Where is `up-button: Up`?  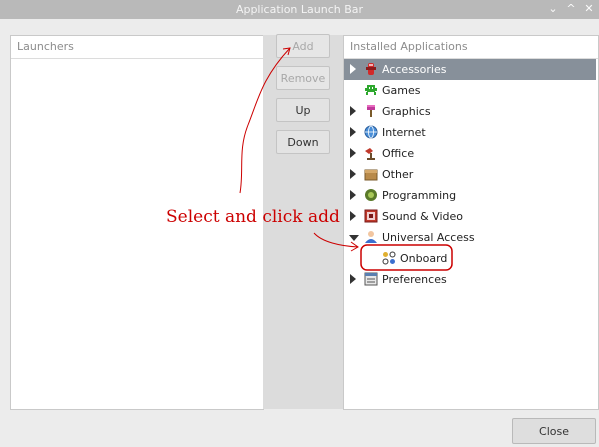
up-button: Up is located at coordinates (303, 110).